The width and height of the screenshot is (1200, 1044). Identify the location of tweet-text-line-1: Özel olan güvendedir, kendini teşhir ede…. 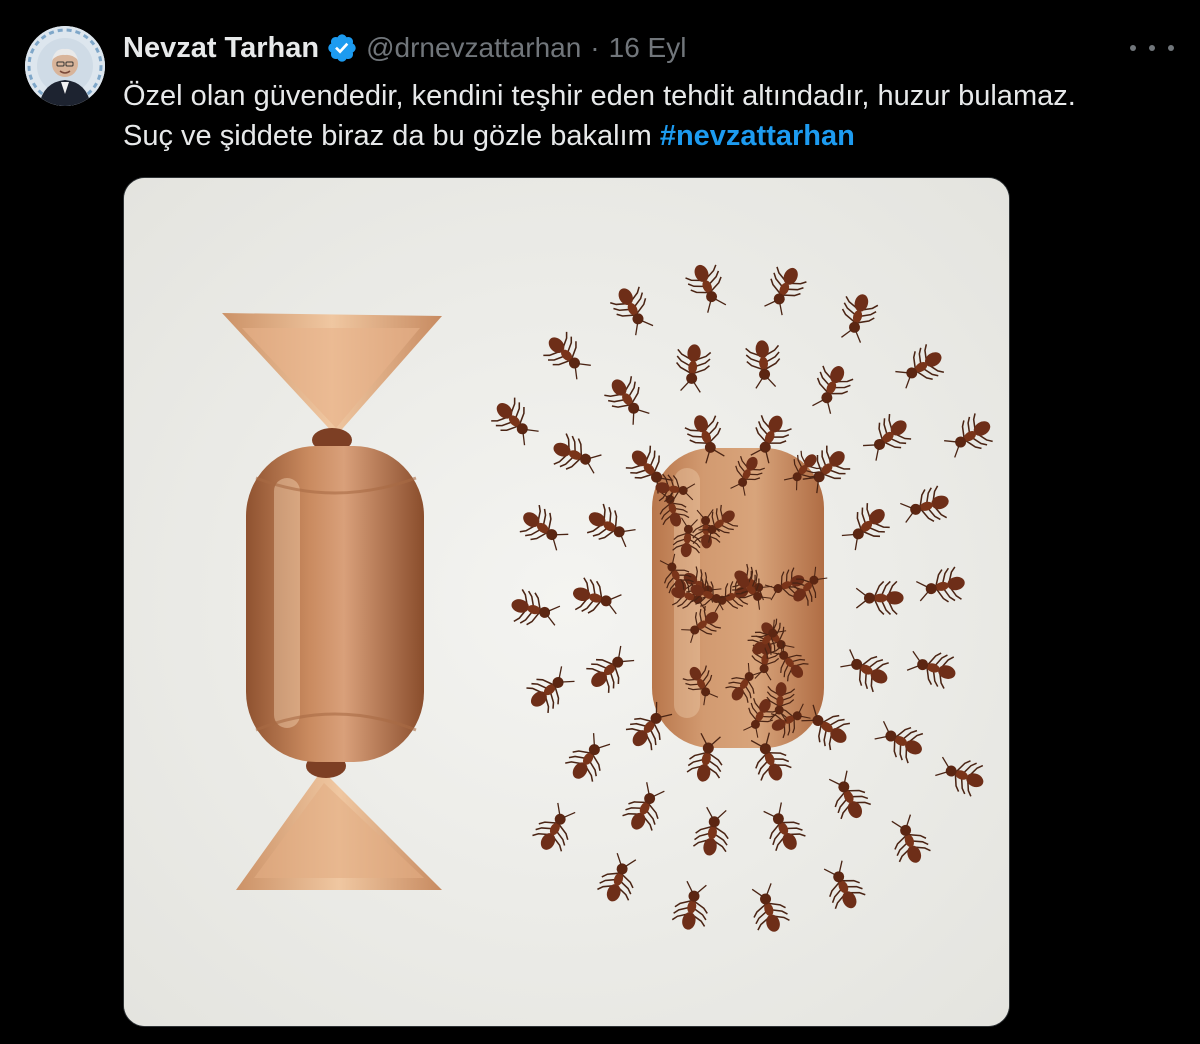
(599, 96).